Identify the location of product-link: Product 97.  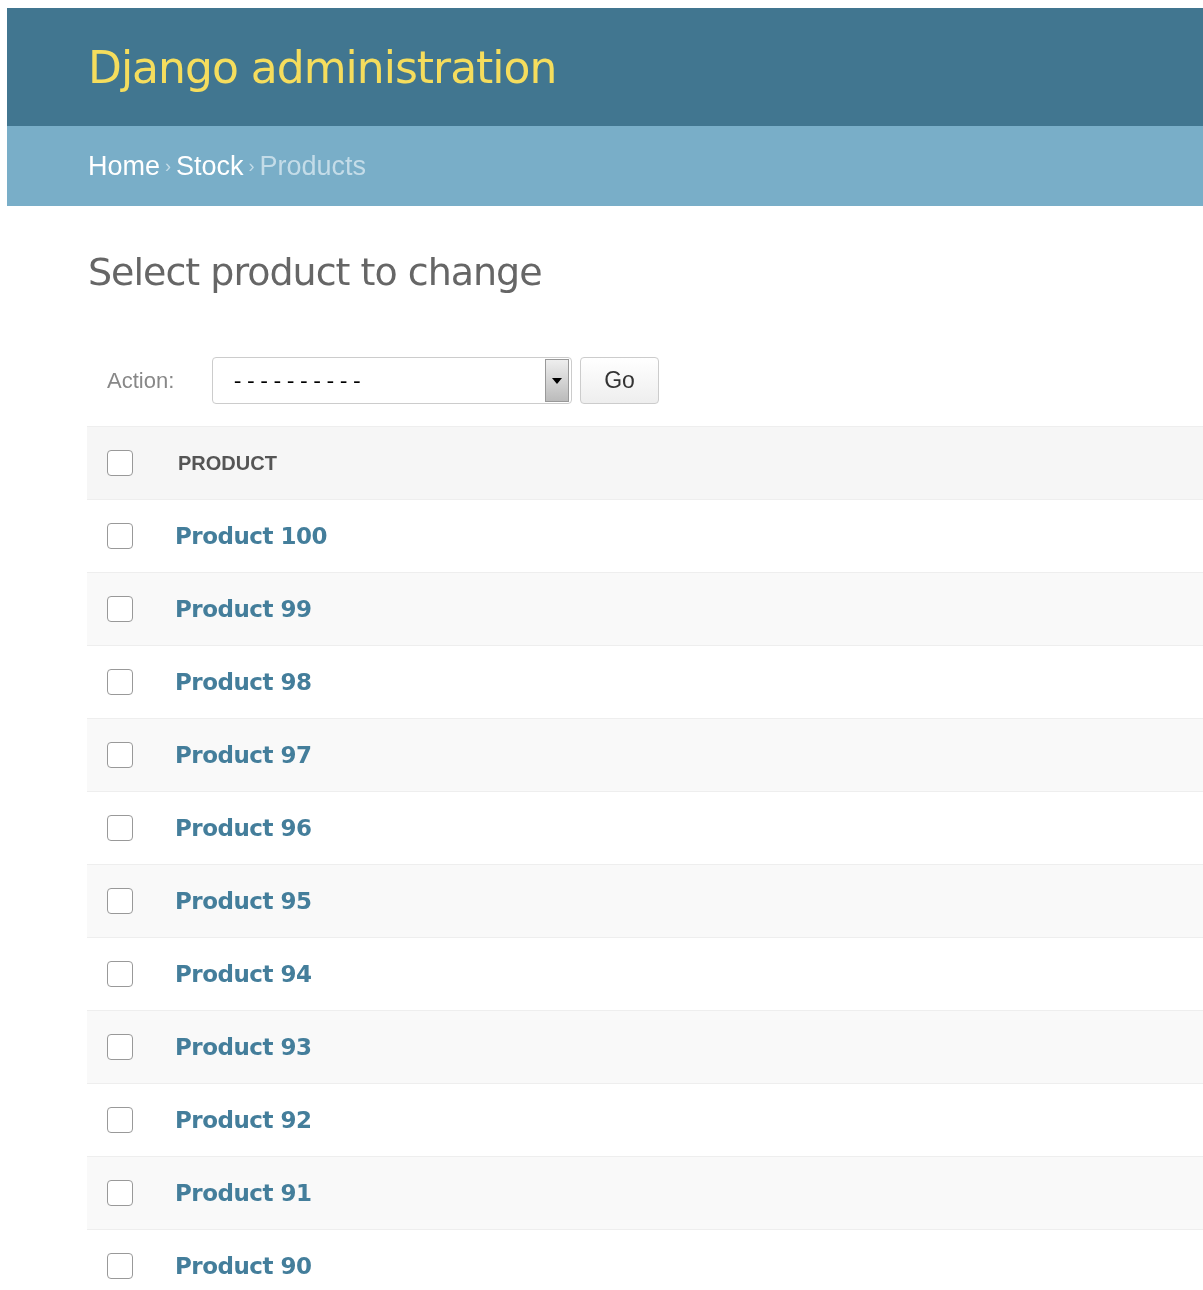
(243, 755).